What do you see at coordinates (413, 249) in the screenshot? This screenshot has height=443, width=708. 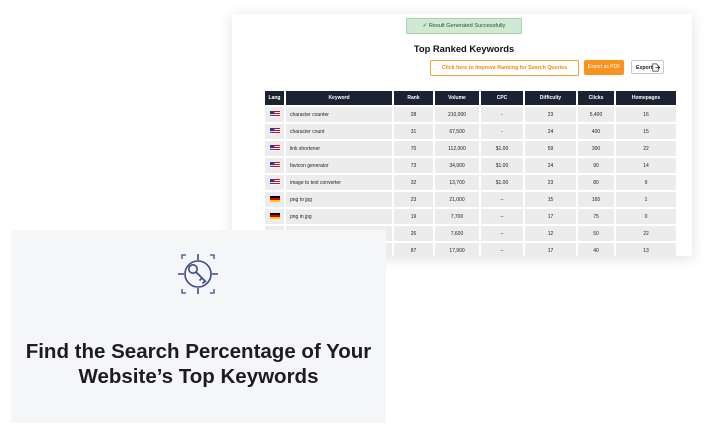 I see `rank-cell: 87` at bounding box center [413, 249].